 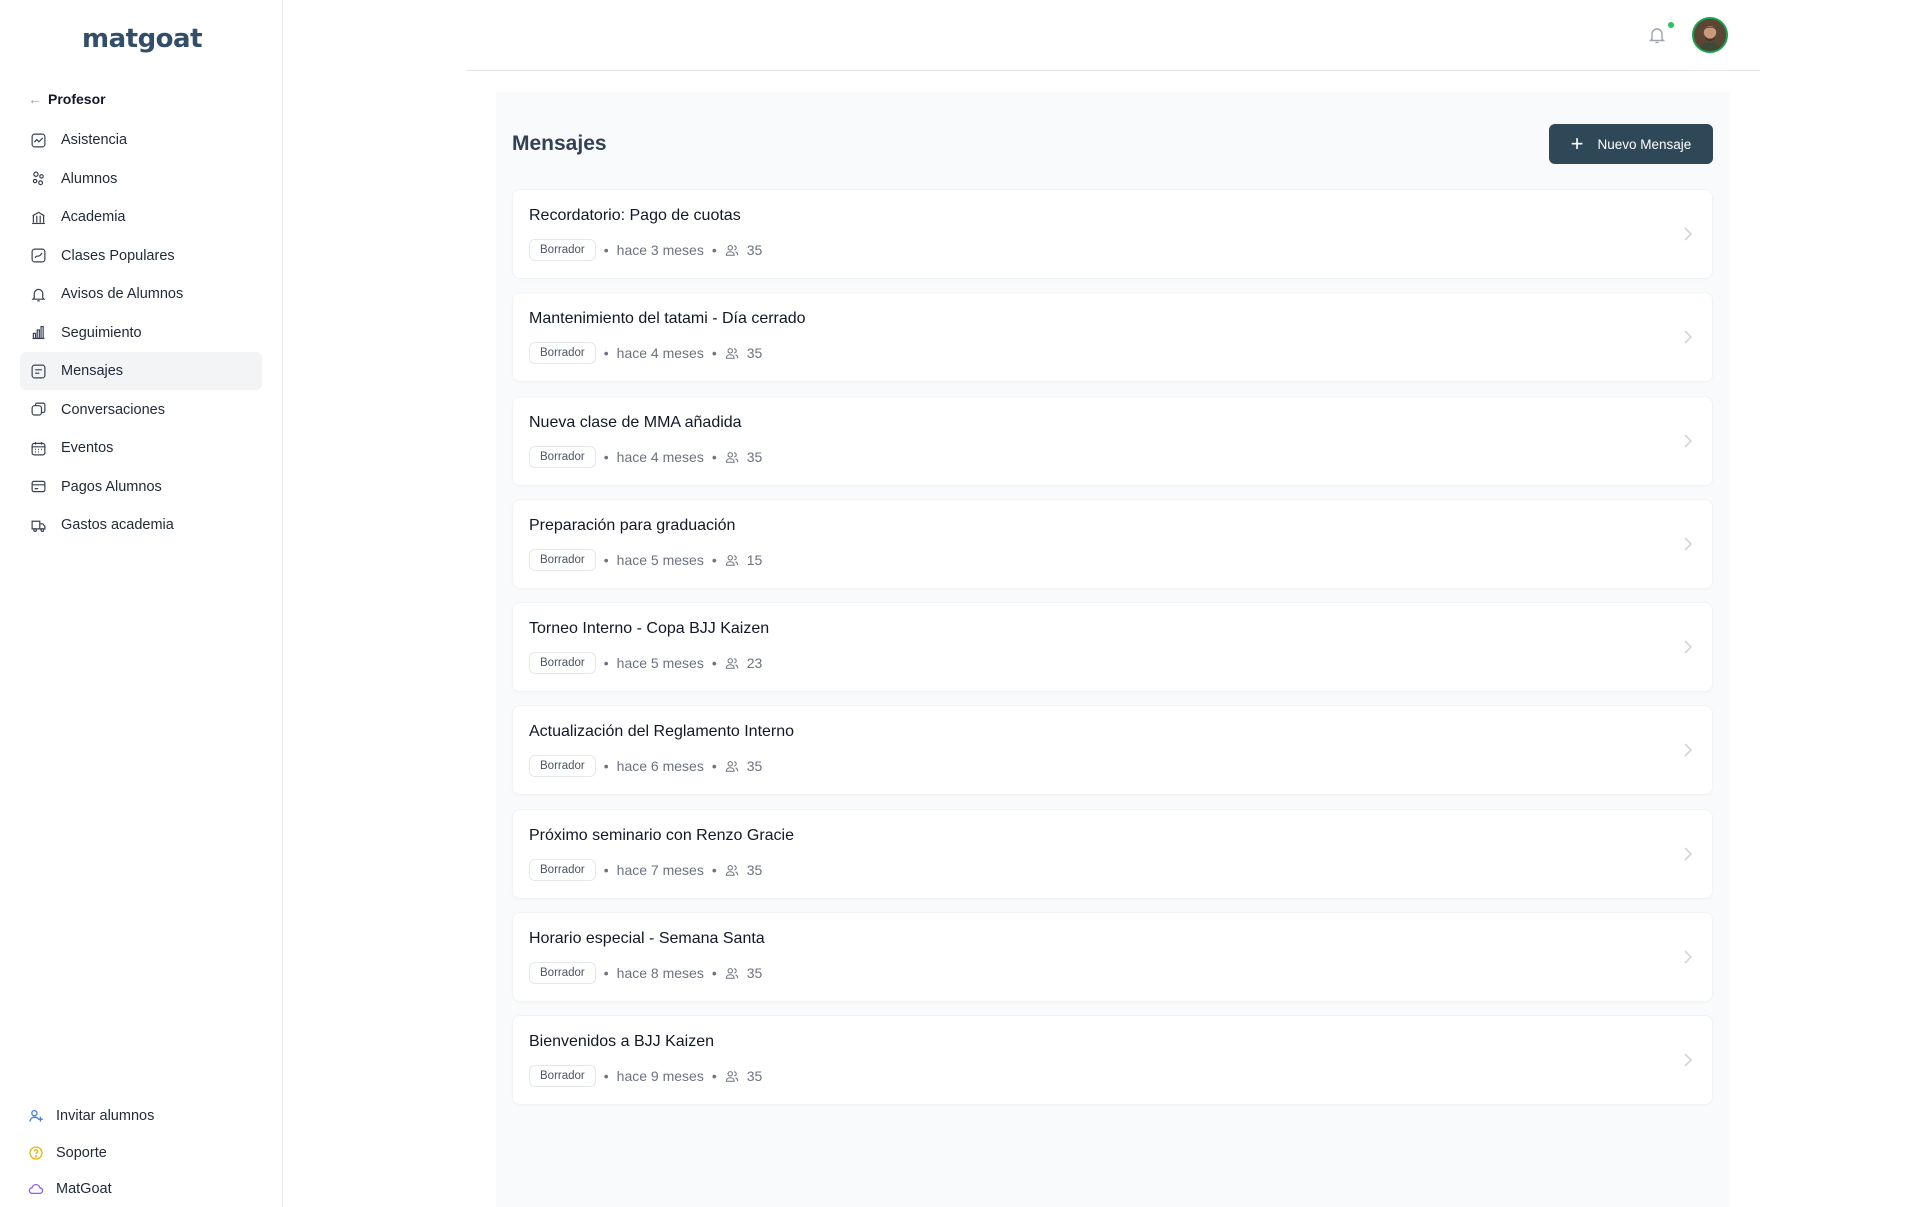 I want to click on matgoat-link: MatGoat, so click(x=91, y=1189).